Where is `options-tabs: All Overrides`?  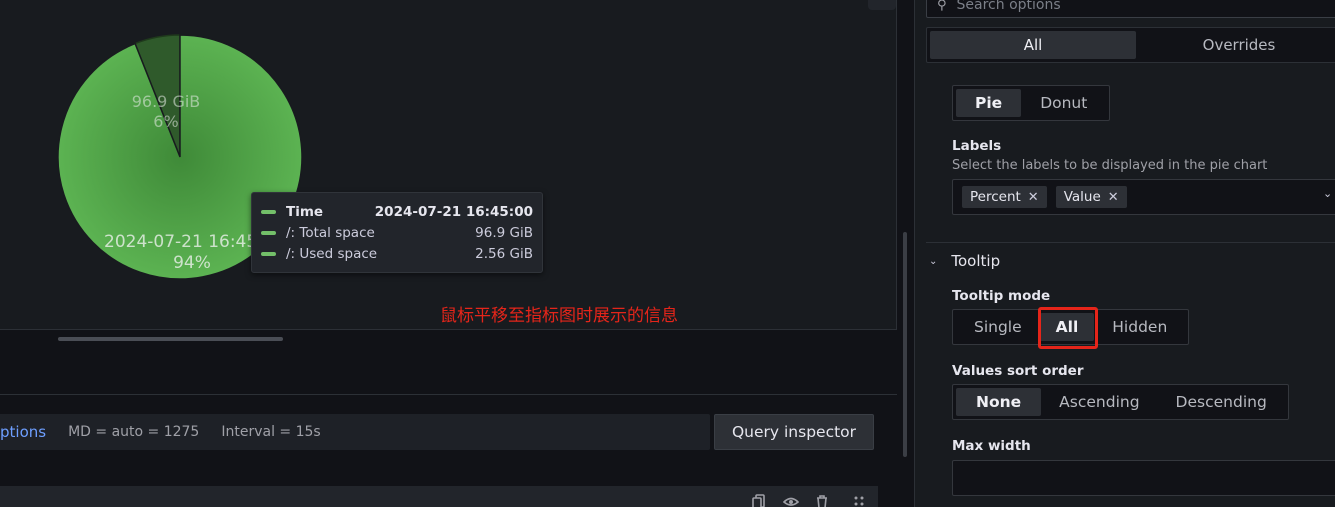 options-tabs: All Overrides is located at coordinates (1130, 45).